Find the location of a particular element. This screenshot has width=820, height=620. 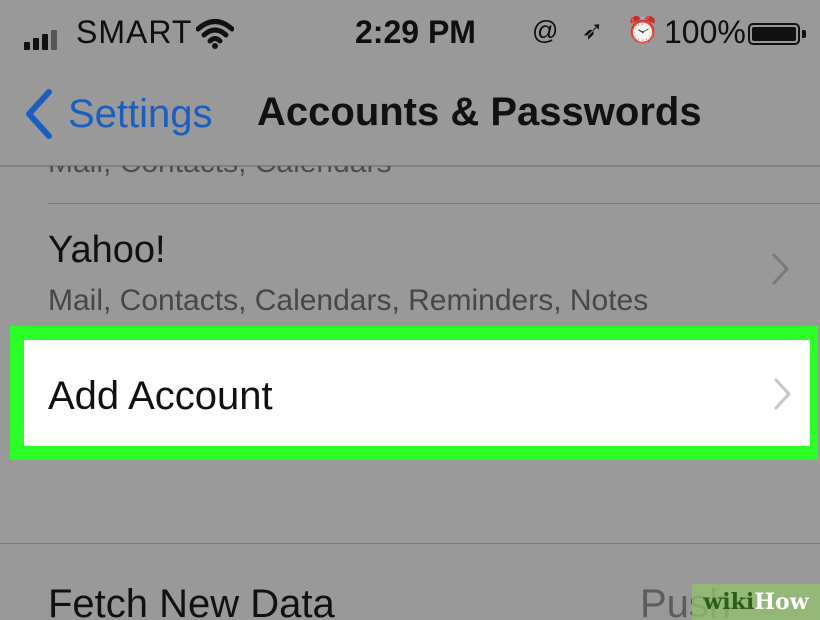

yahoo-chevron-icon is located at coordinates (780, 269).